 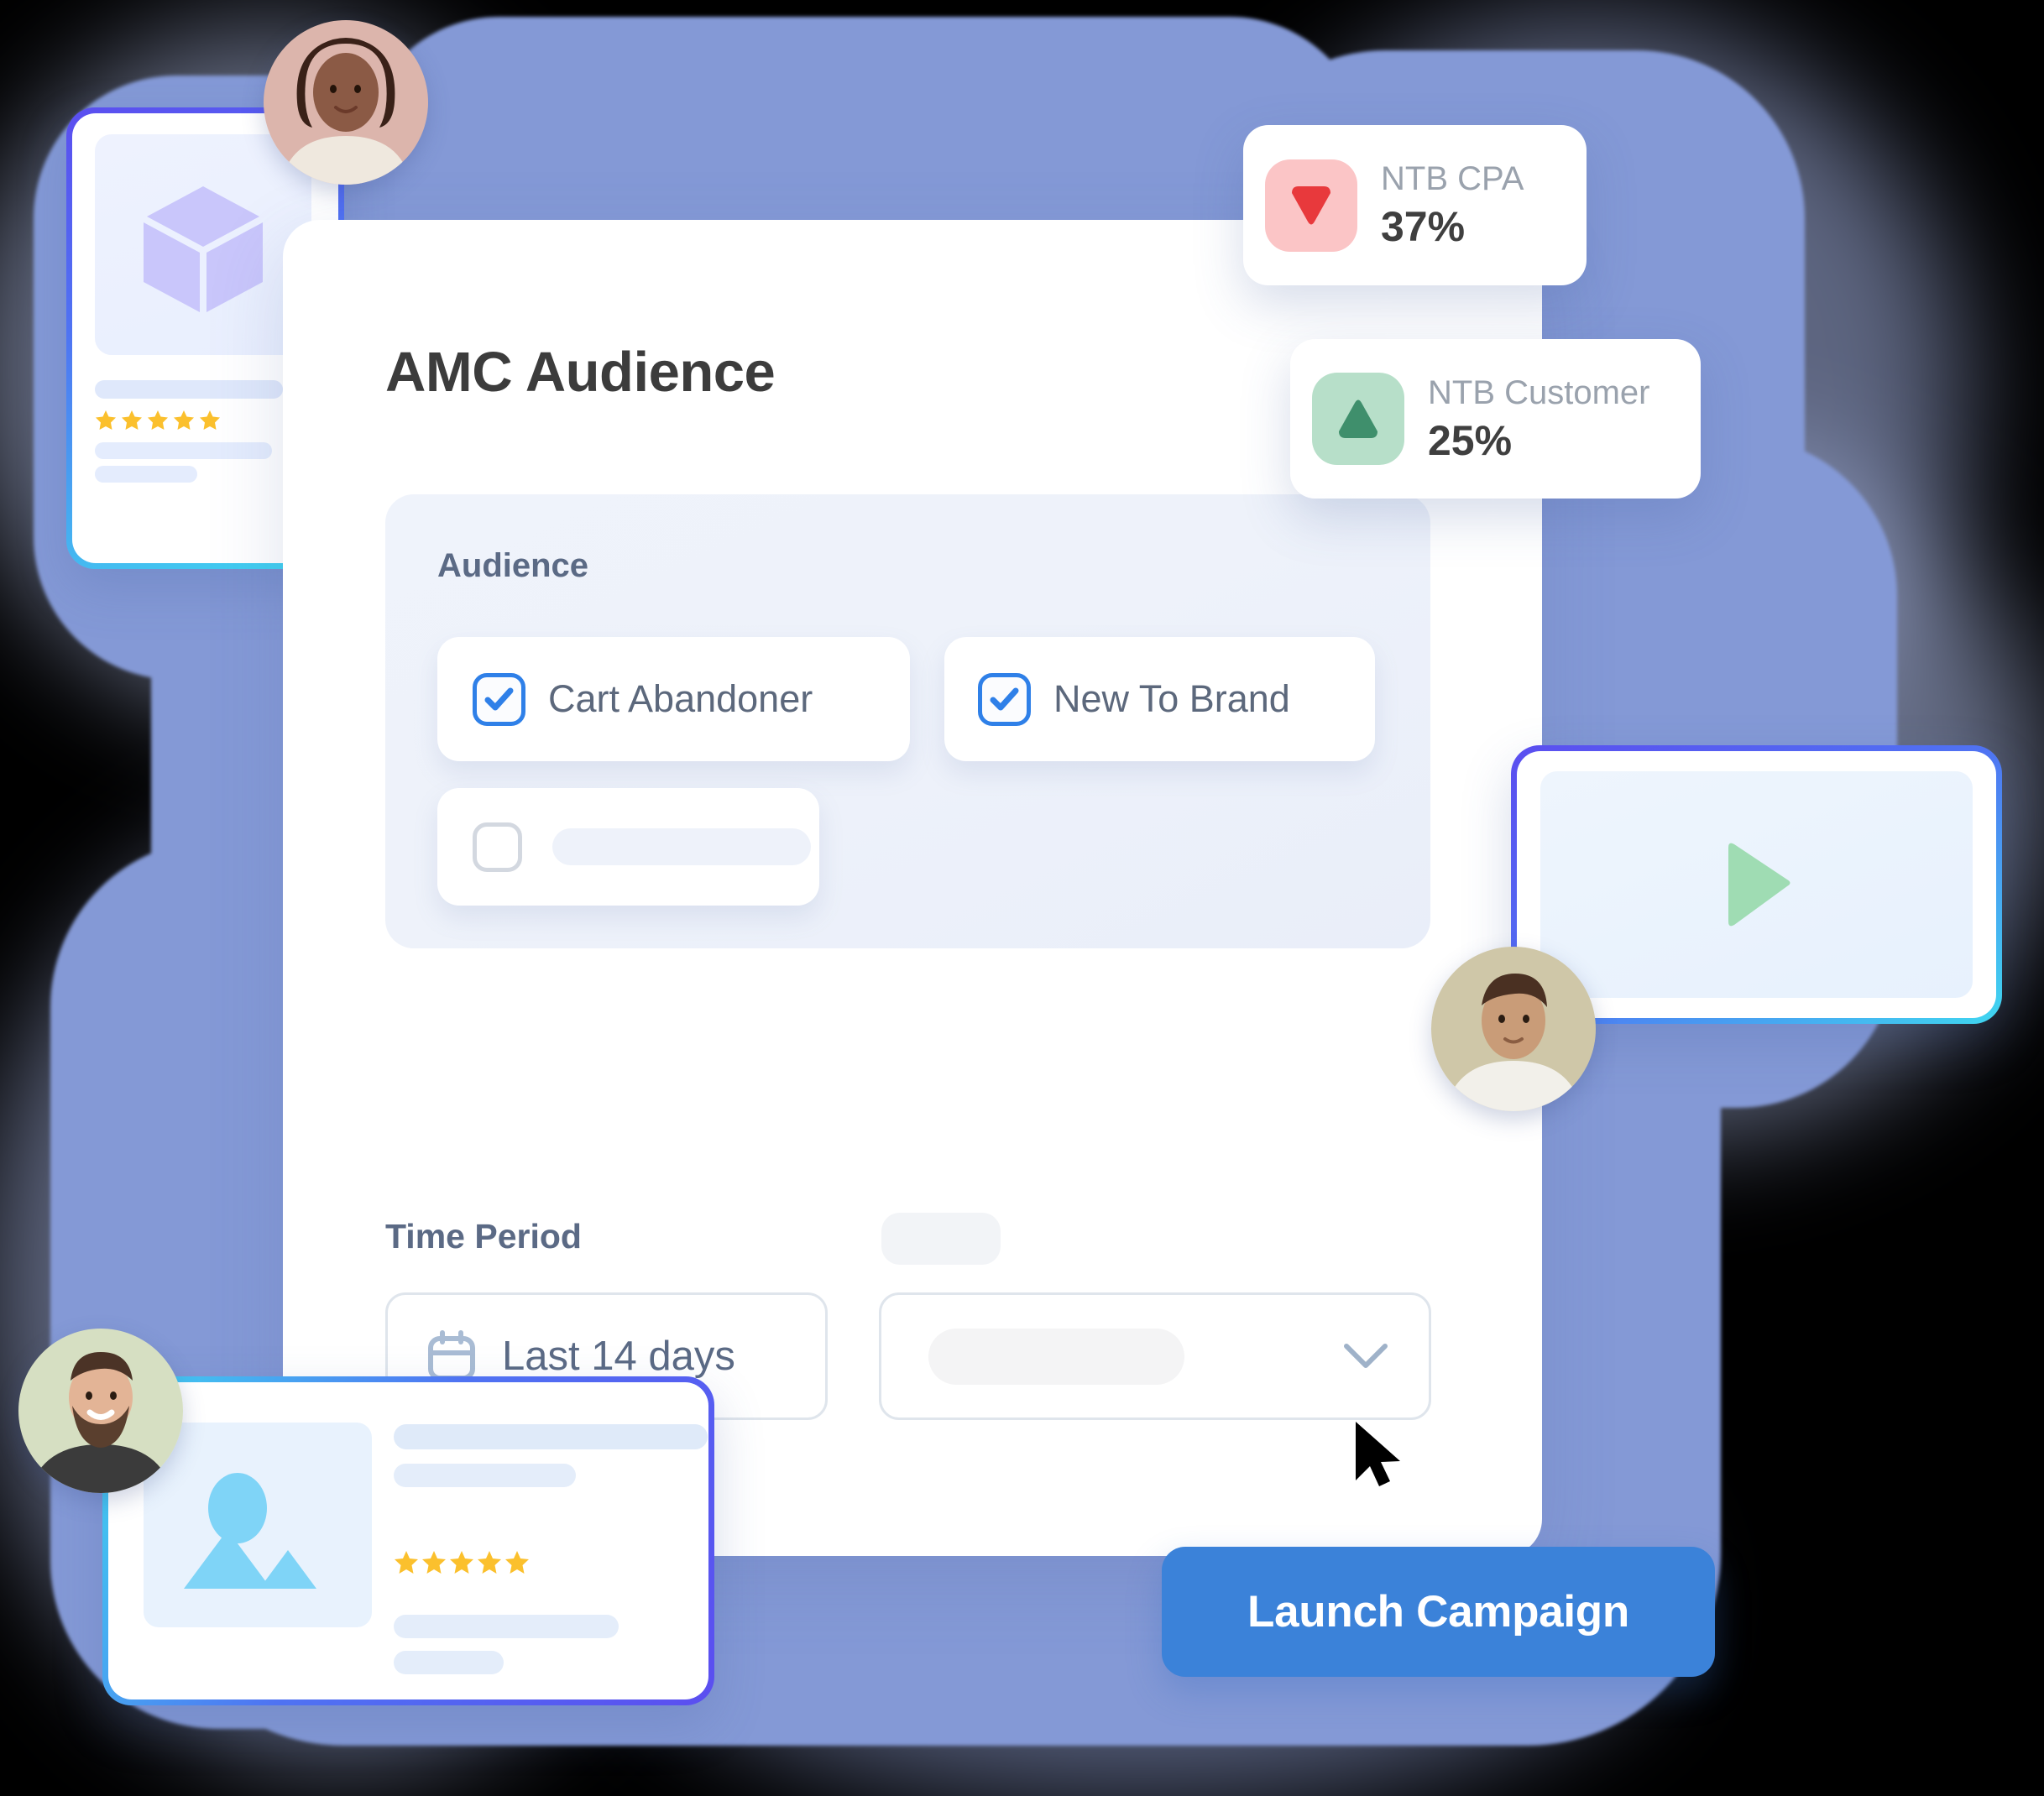 I want to click on image-icon, so click(x=250, y=1531).